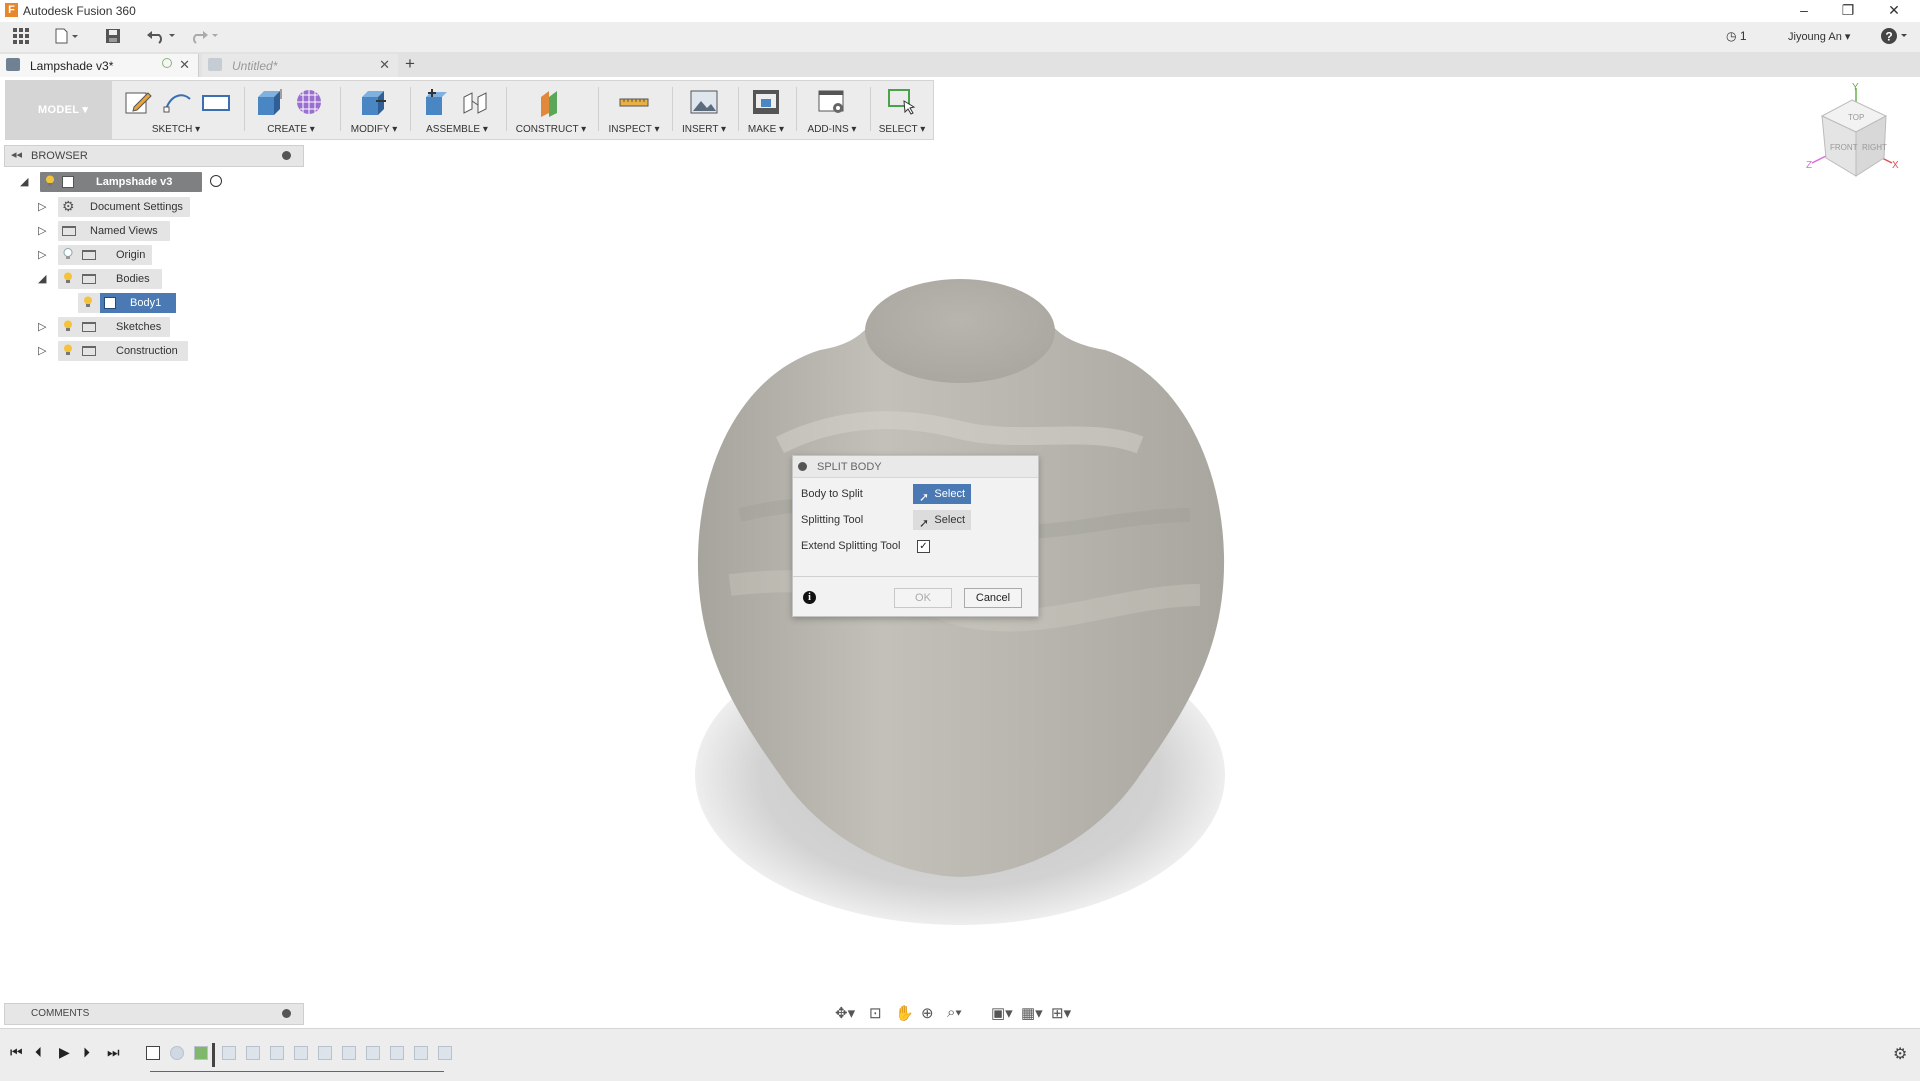 This screenshot has width=1920, height=1081. What do you see at coordinates (138, 303) in the screenshot?
I see `browser-node-body1: Body1` at bounding box center [138, 303].